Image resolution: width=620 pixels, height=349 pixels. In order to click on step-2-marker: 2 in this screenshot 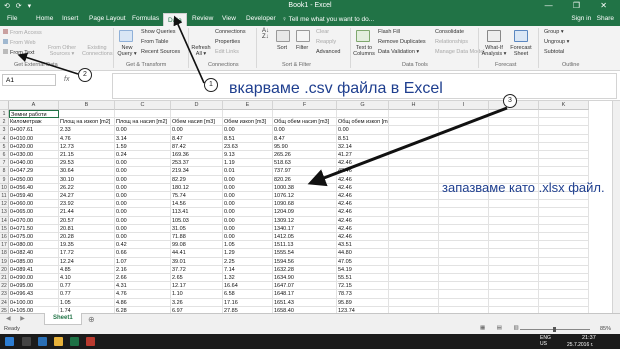, I will do `click(85, 75)`.